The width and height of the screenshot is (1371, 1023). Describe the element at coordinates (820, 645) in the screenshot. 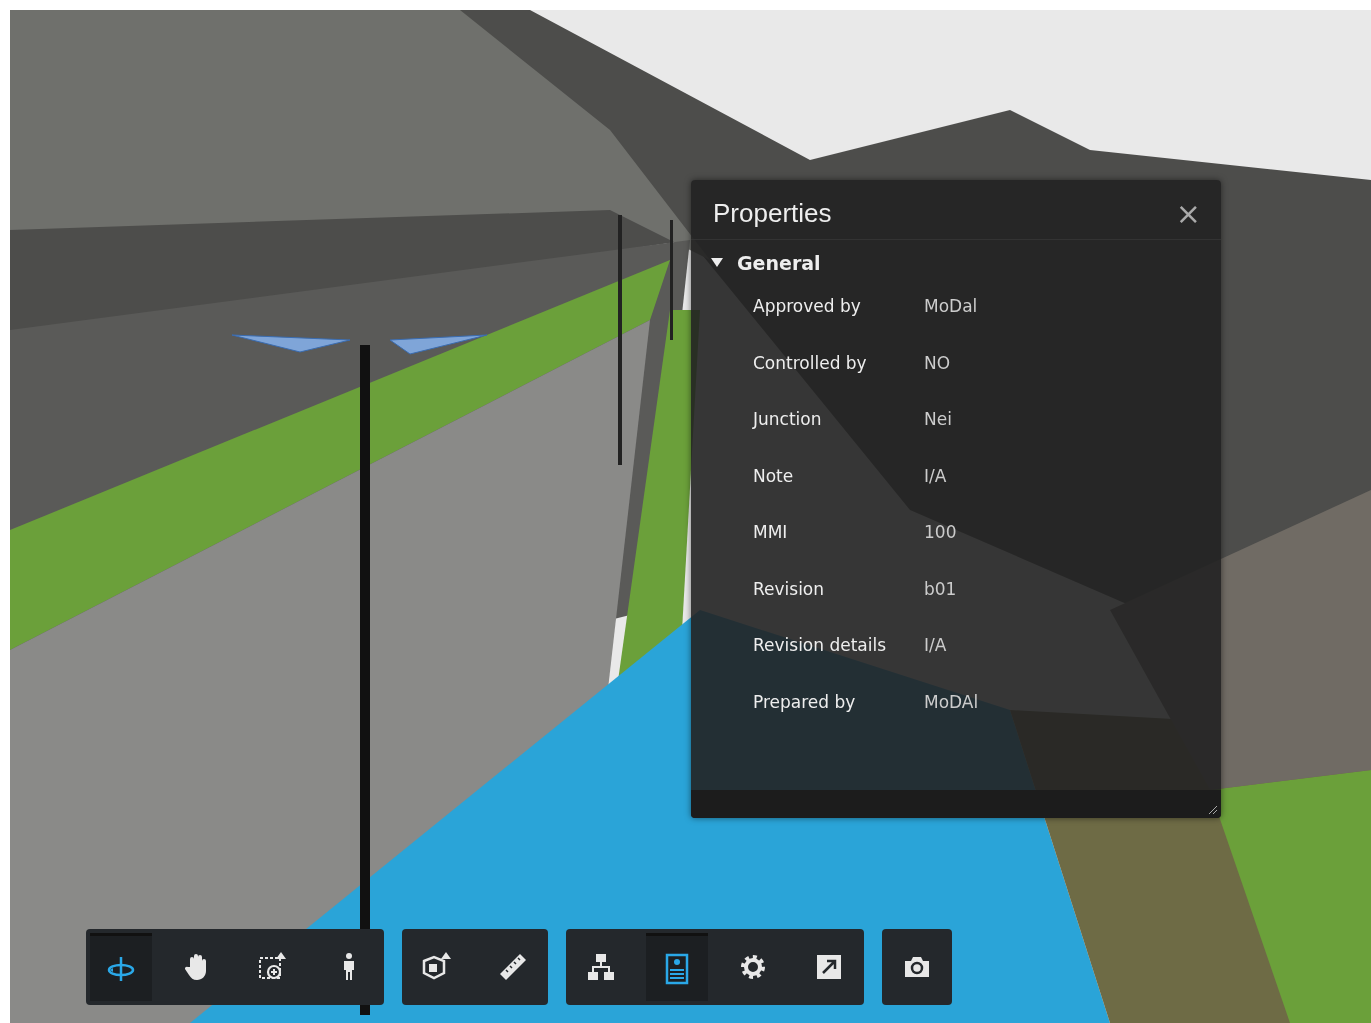

I see `property-name: Revision details` at that location.